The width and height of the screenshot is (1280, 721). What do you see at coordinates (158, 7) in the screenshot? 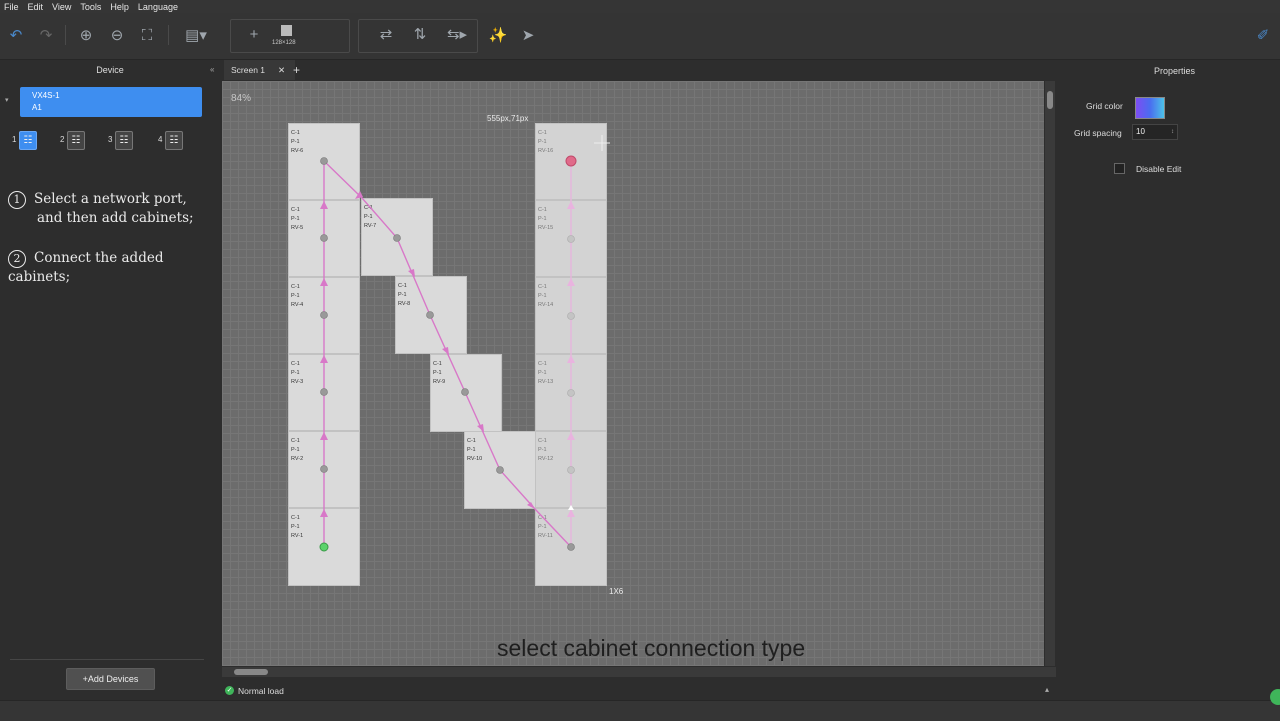
I see `menu-language: Language` at bounding box center [158, 7].